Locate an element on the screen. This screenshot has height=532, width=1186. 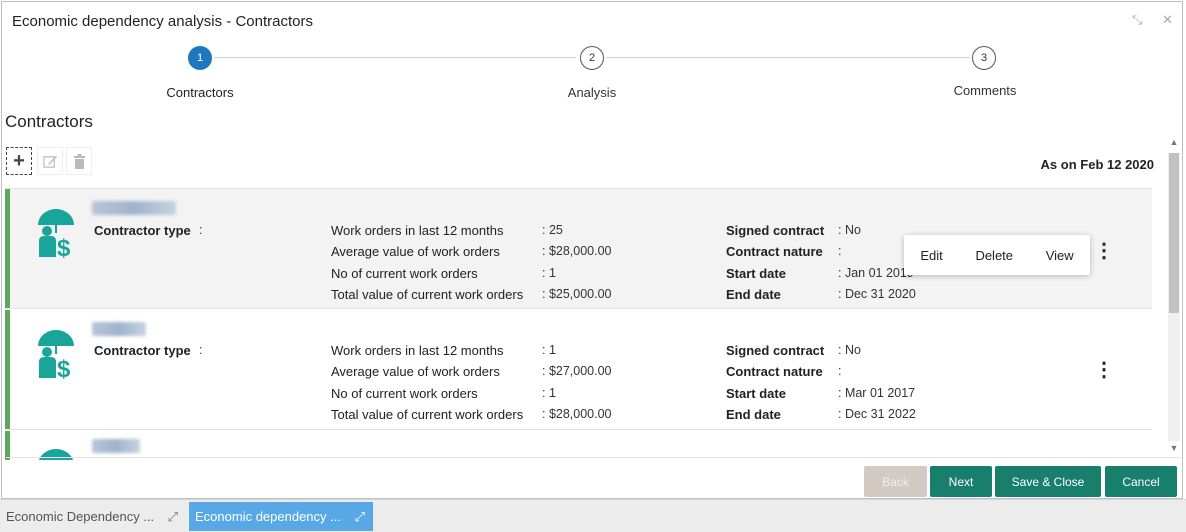
edit-button is located at coordinates (50, 161).